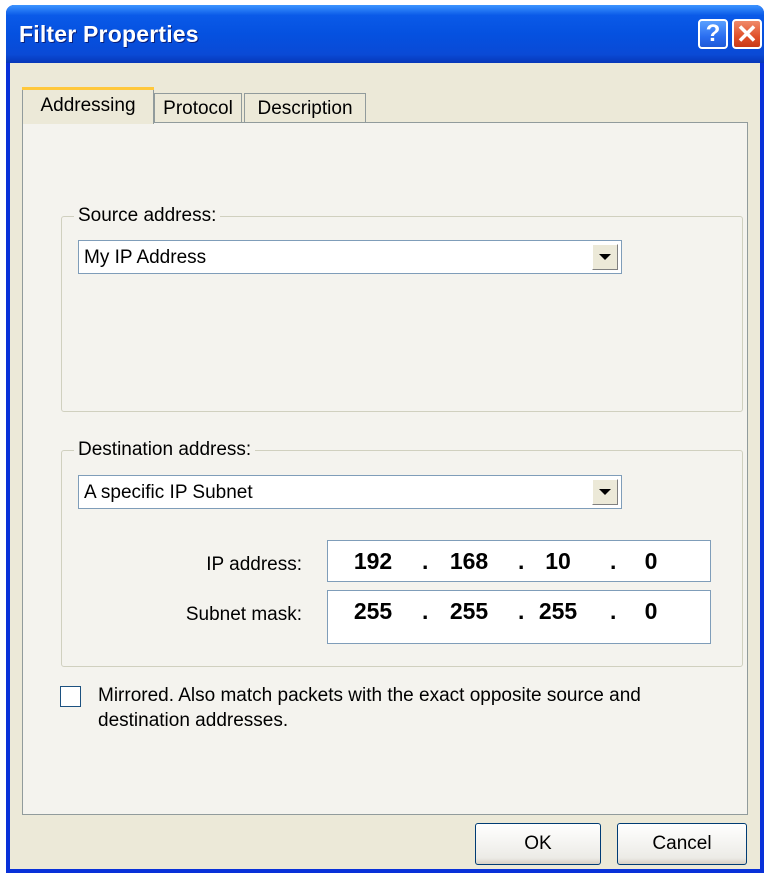 The height and width of the screenshot is (878, 770). What do you see at coordinates (350, 492) in the screenshot?
I see `destination-address-dropdown: A specific IP Subnet` at bounding box center [350, 492].